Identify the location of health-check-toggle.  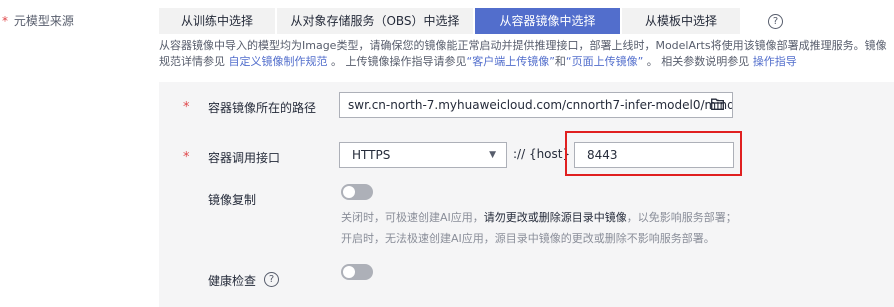
(357, 272).